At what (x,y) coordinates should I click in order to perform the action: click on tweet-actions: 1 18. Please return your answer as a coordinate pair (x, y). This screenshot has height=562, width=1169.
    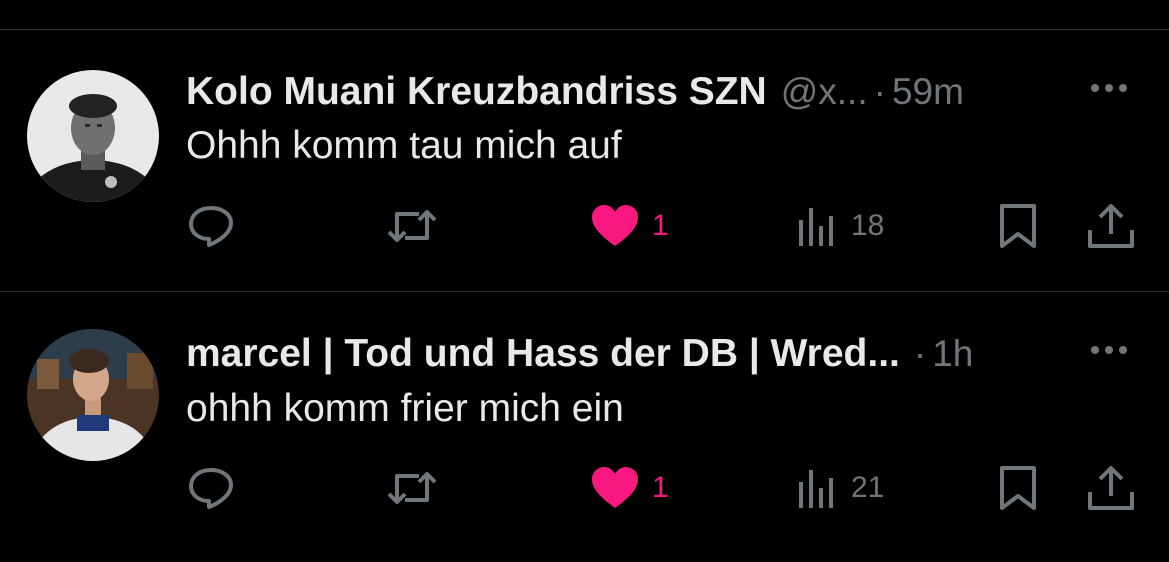
    Looking at the image, I should click on (584, 226).